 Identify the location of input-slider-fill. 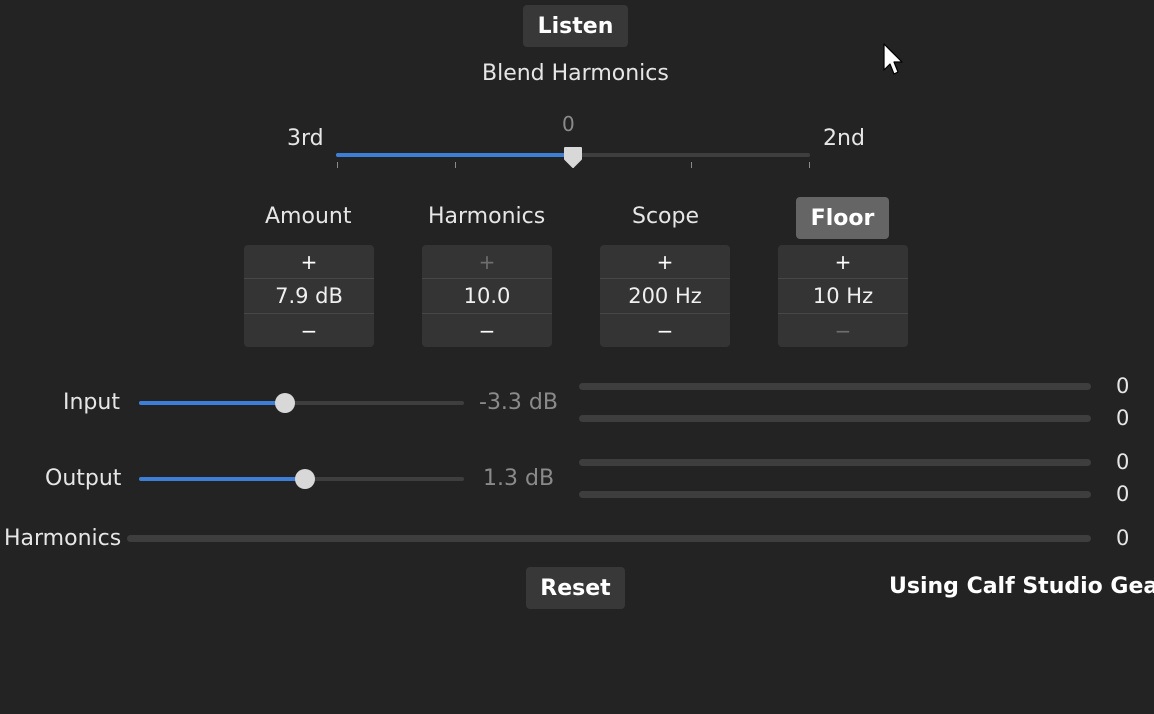
(212, 403).